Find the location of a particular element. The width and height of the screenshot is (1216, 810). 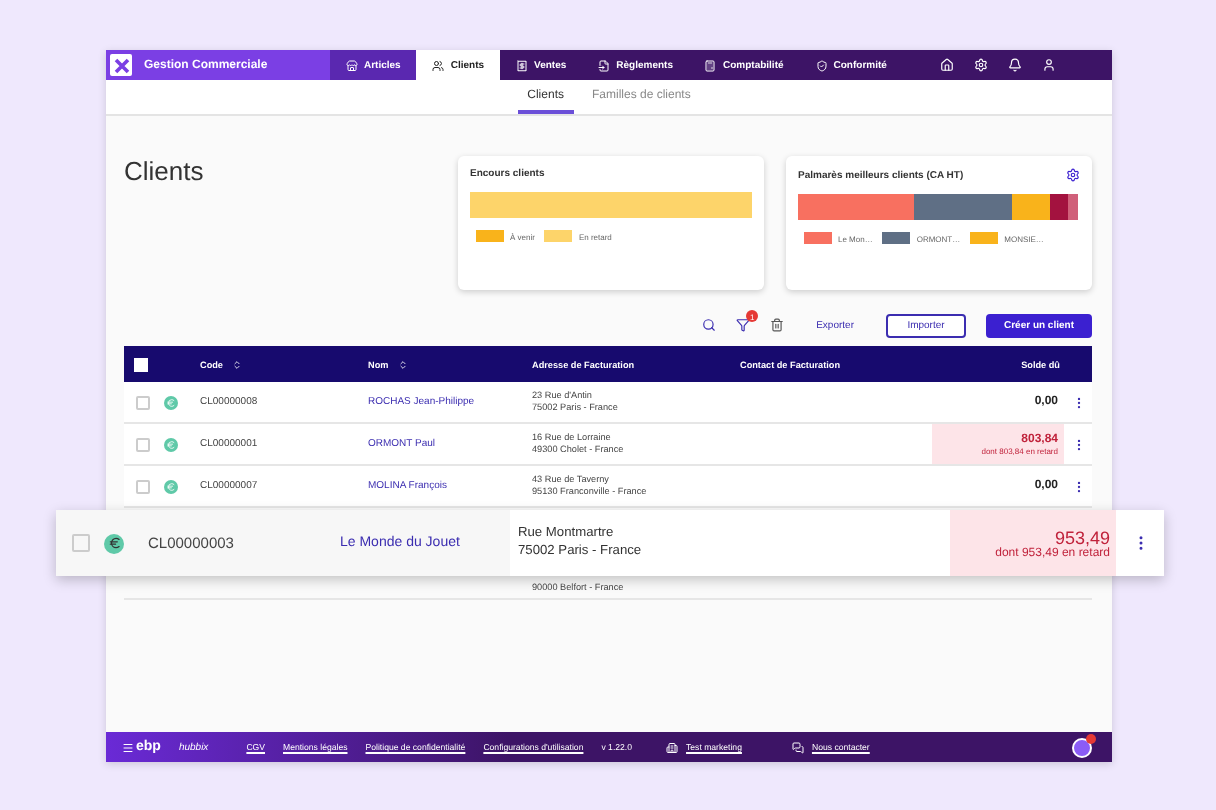

assistant-avatar-icon is located at coordinates (1082, 747).